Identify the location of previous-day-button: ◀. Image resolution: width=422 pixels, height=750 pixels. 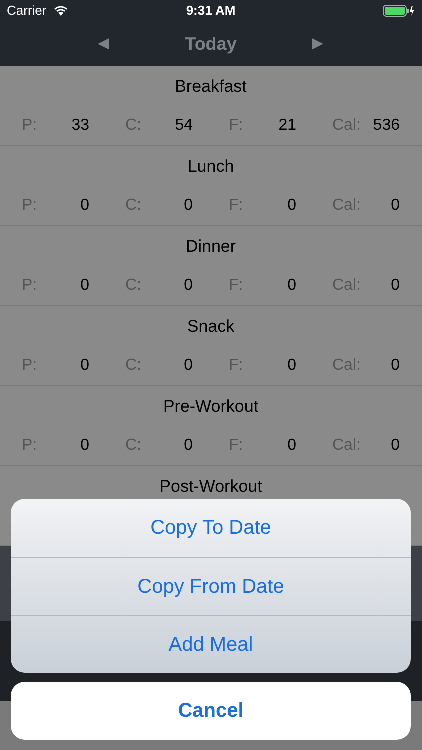
(104, 44).